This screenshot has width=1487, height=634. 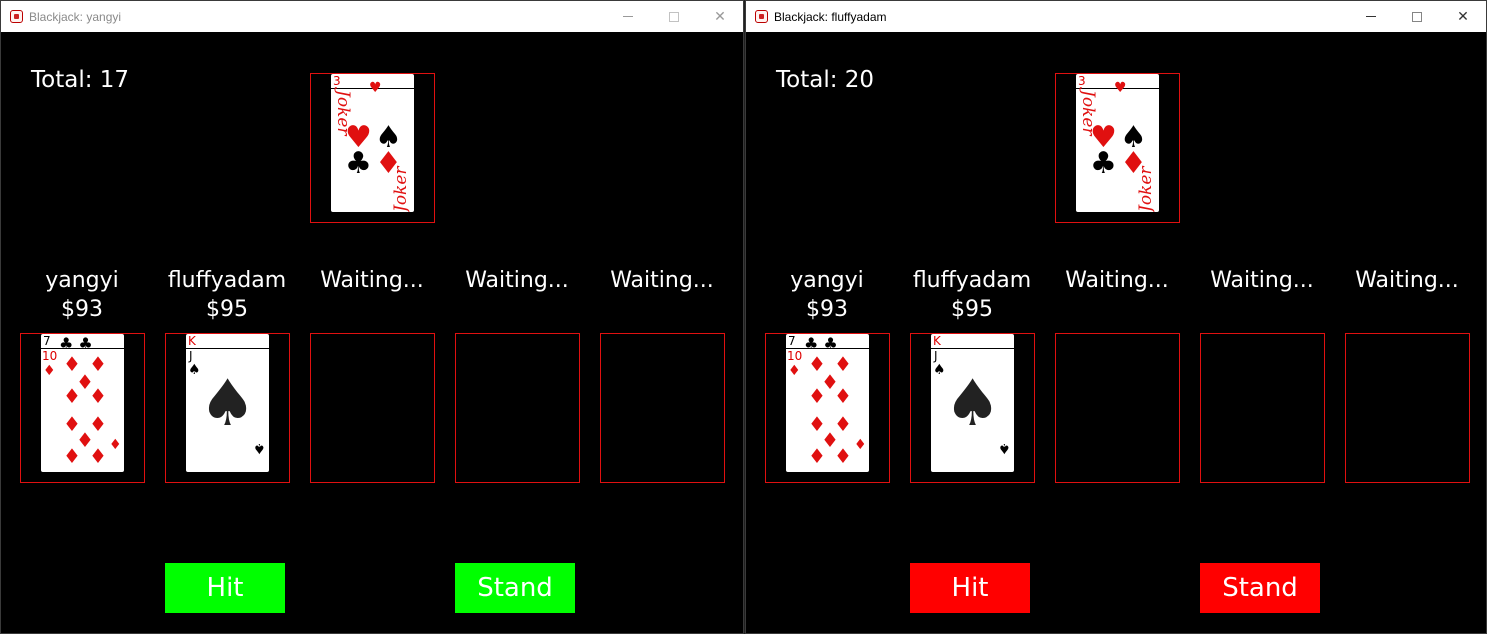 I want to click on hand-total: Total: 20, so click(x=825, y=80).